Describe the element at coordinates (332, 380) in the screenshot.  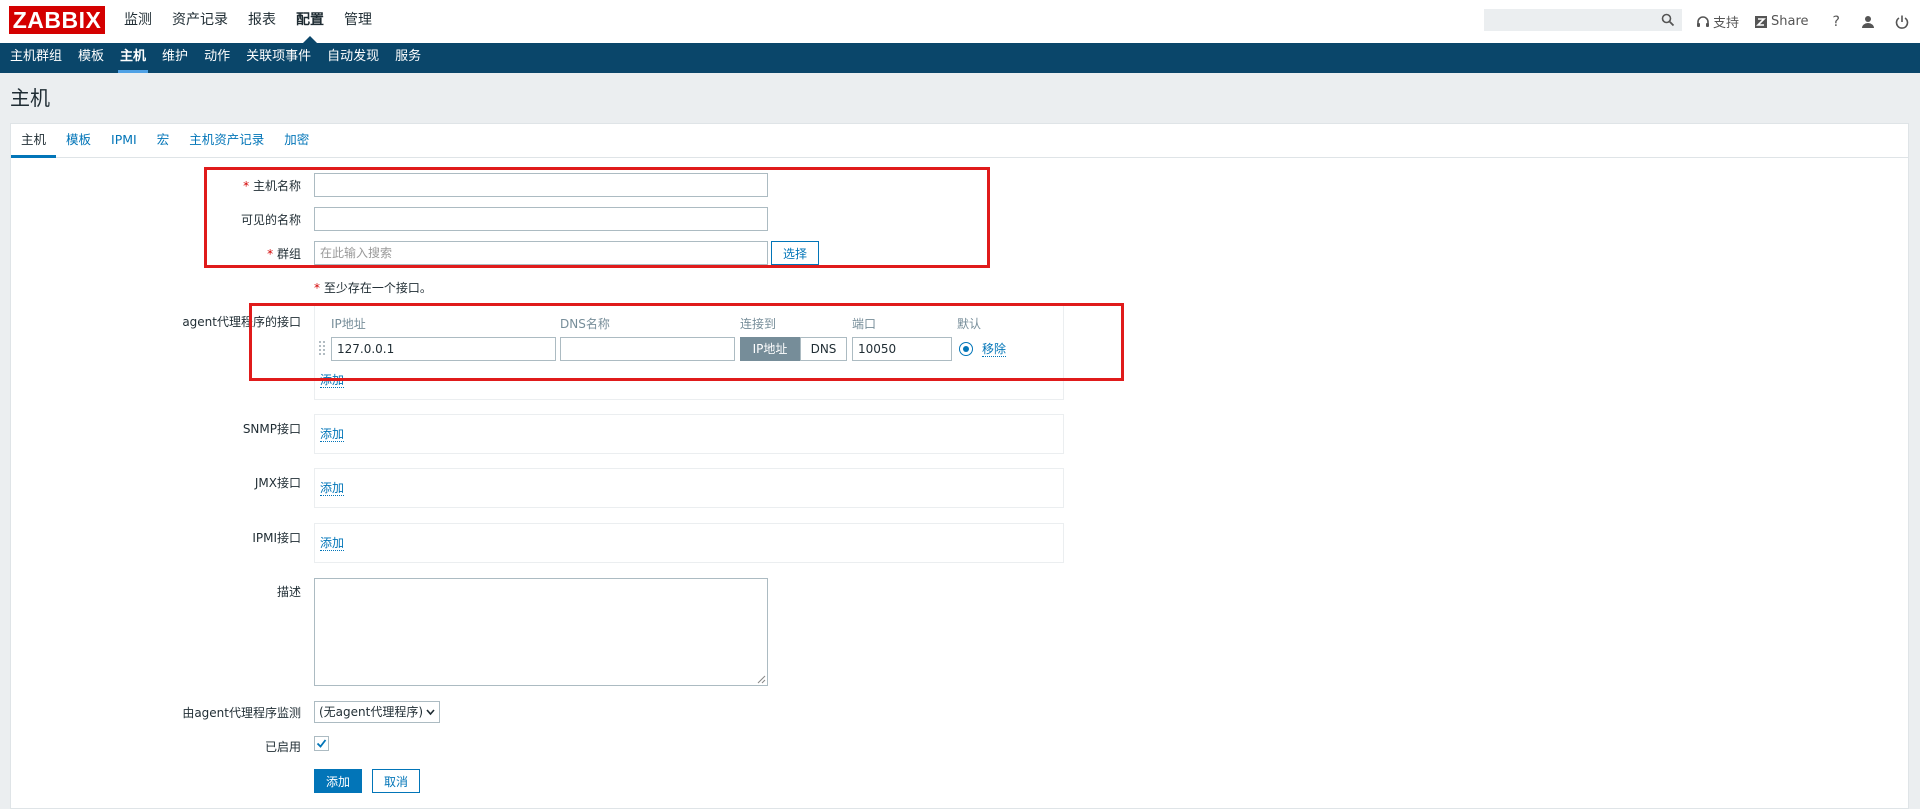
I see `add-agent-interface-link: 添加` at that location.